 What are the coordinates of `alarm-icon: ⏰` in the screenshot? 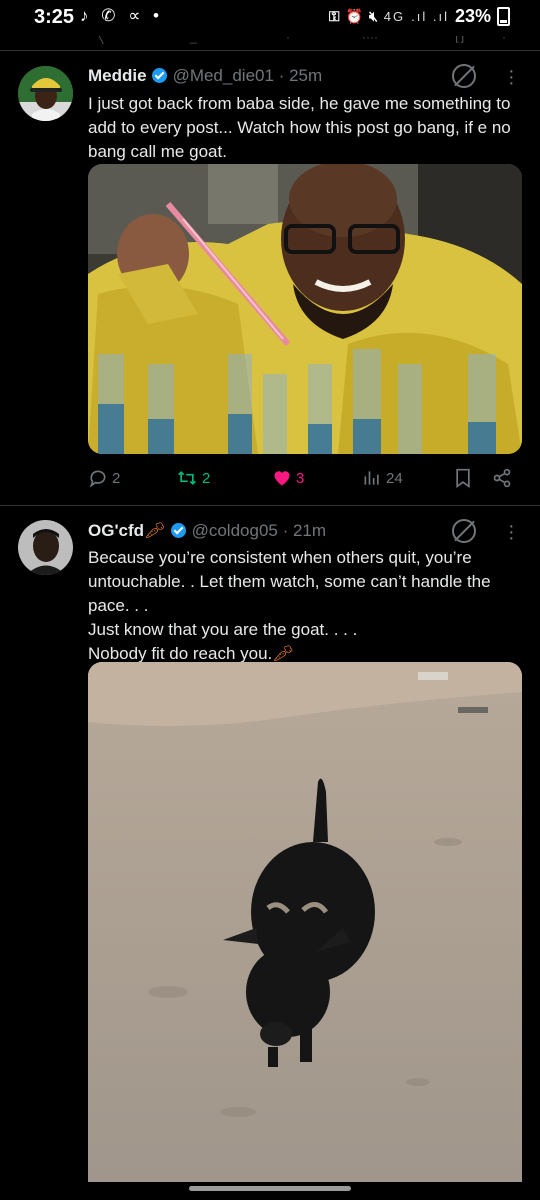 It's located at (354, 16).